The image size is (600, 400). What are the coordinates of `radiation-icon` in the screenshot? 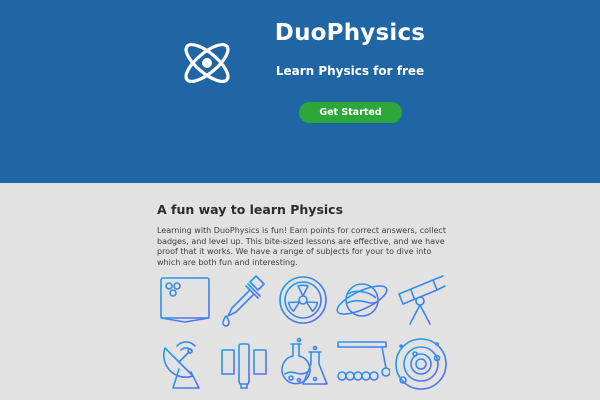 It's located at (303, 300).